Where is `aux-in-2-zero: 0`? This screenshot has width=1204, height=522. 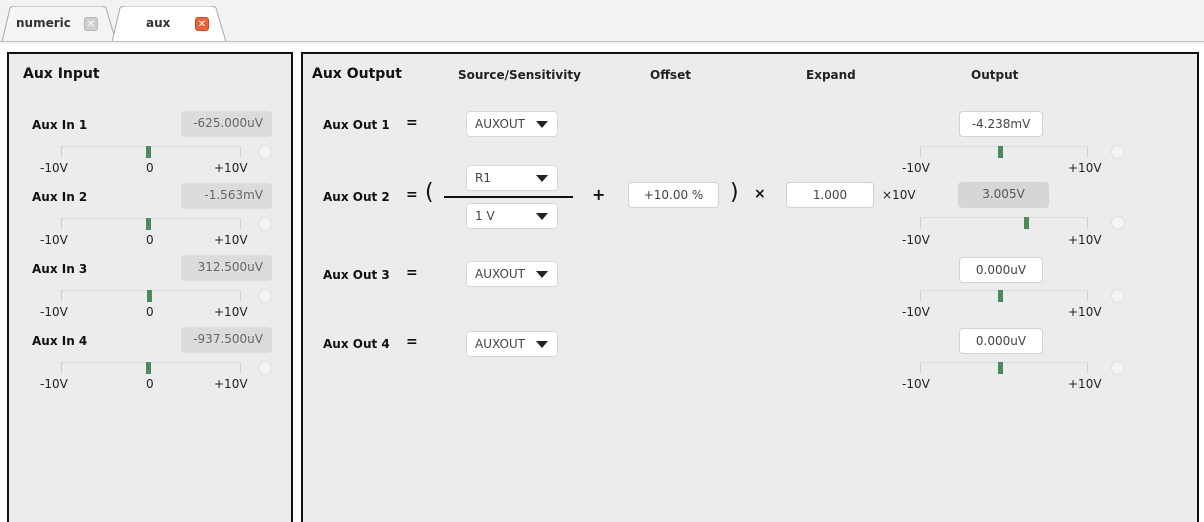
aux-in-2-zero: 0 is located at coordinates (150, 240).